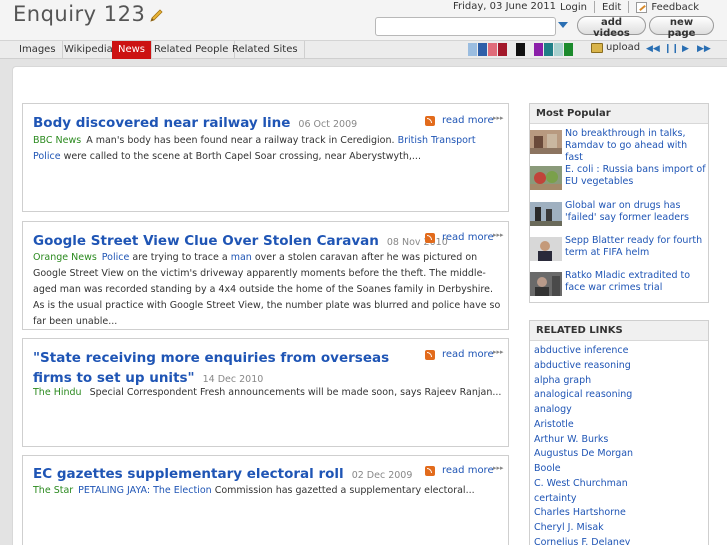 The height and width of the screenshot is (545, 727). Describe the element at coordinates (328, 124) in the screenshot. I see `news-date: 06 Oct 2009` at that location.